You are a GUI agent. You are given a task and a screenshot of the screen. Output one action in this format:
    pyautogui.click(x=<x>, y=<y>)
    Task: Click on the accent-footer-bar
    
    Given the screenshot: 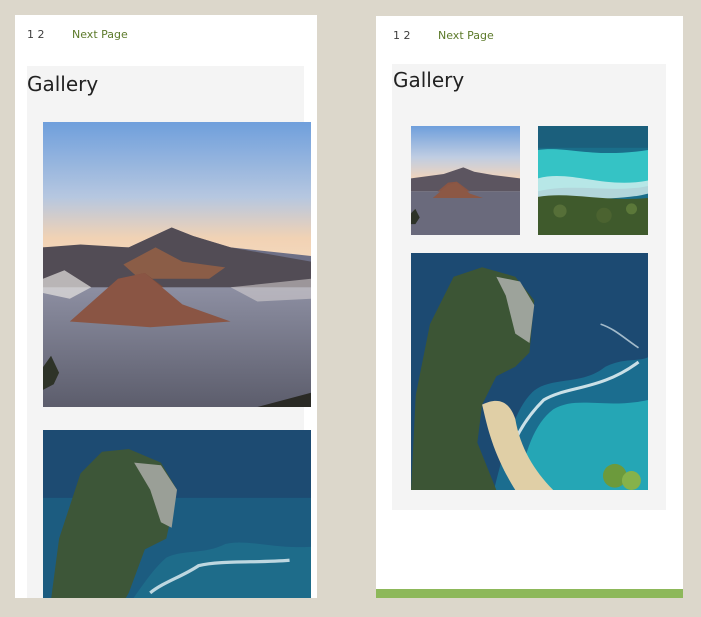 What is the action you would take?
    pyautogui.click(x=529, y=593)
    